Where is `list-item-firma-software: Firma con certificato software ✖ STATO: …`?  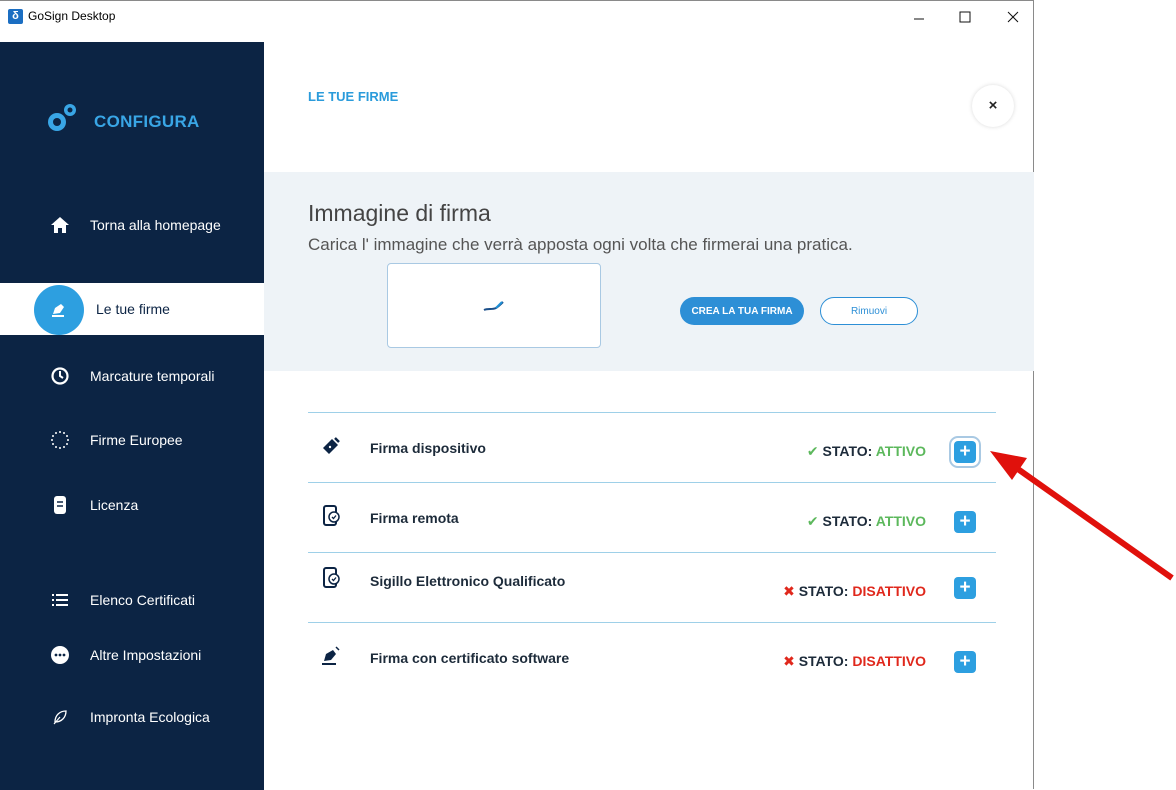 list-item-firma-software: Firma con certificato software ✖ STATO: … is located at coordinates (652, 657).